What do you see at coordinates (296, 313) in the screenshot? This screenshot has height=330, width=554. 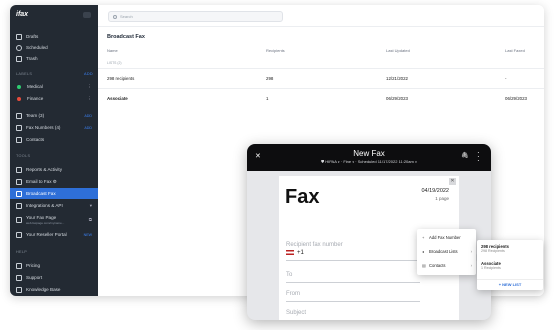 I see `subject-field: Subject` at bounding box center [296, 313].